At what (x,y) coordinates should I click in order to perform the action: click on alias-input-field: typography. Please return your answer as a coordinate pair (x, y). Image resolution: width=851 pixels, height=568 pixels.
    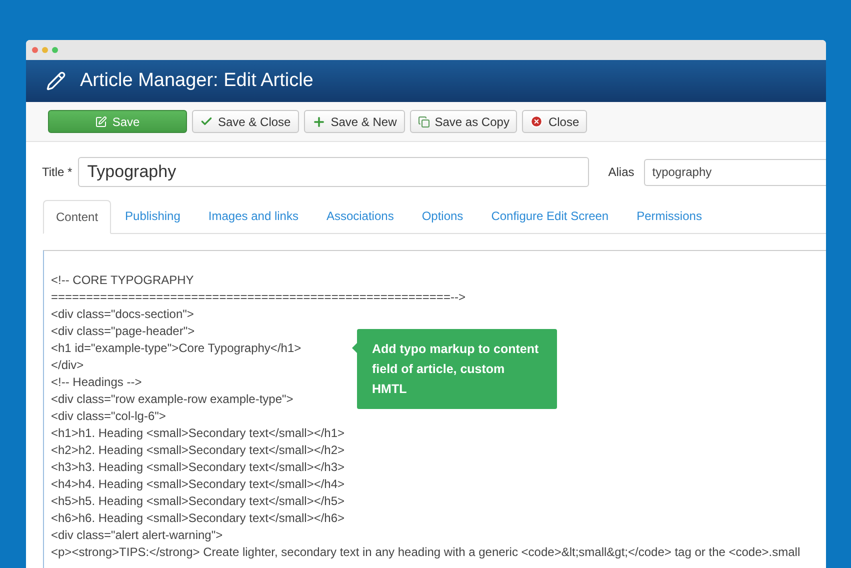
    Looking at the image, I should click on (735, 172).